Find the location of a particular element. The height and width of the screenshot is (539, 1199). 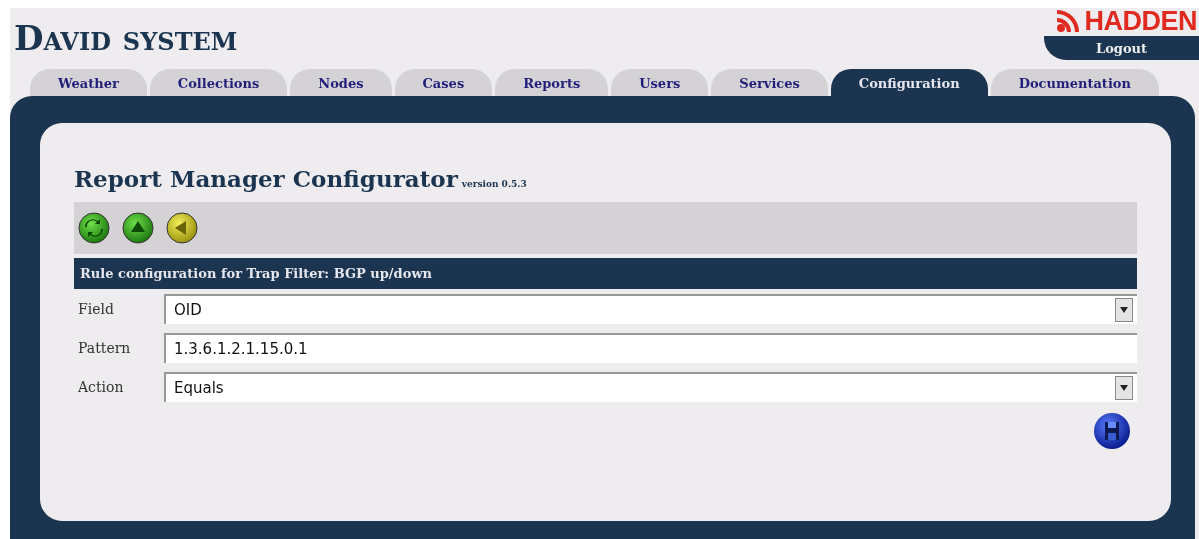

nav-tab: Cases is located at coordinates (443, 82).